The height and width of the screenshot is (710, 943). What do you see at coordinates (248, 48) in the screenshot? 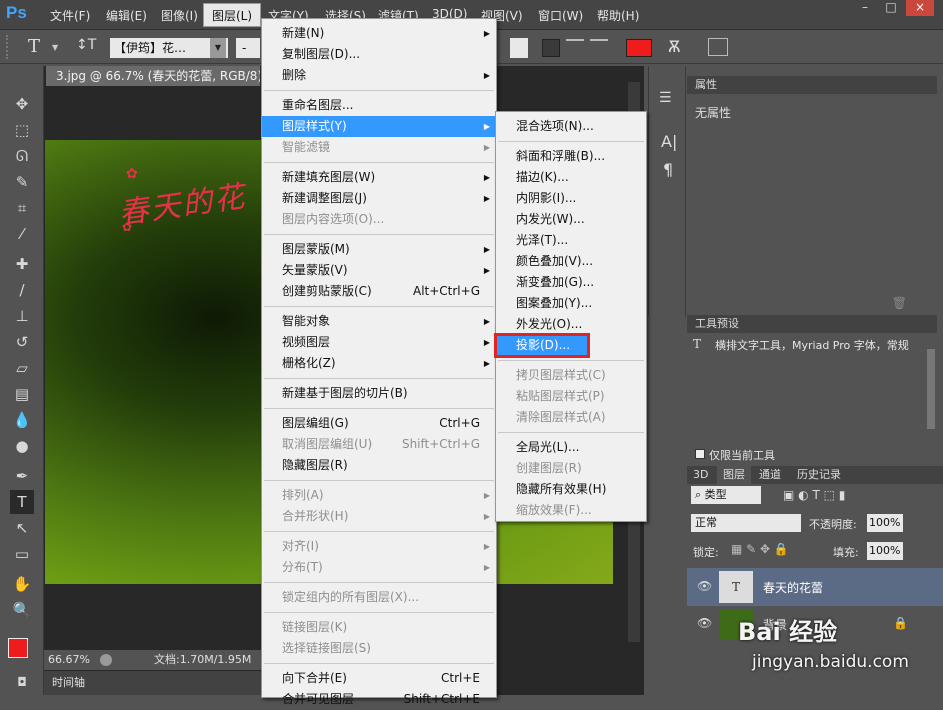
I see `font-style-select: -` at bounding box center [248, 48].